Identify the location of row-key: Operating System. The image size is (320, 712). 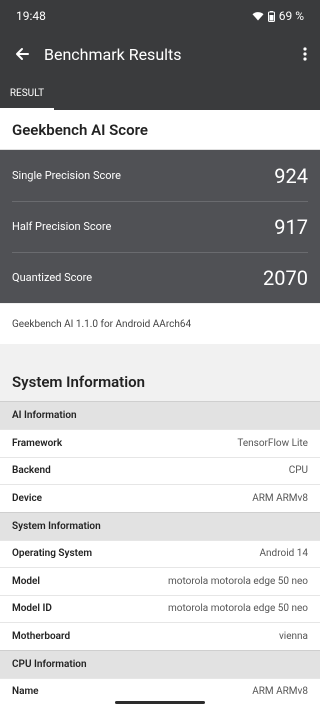
(52, 554).